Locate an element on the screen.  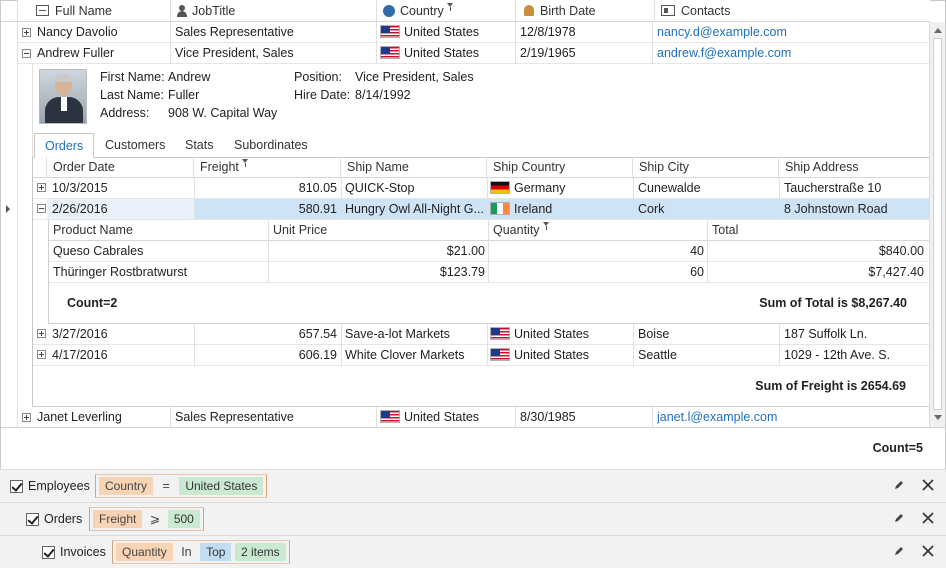
employee-email: janet.l@example.com is located at coordinates (792, 417).